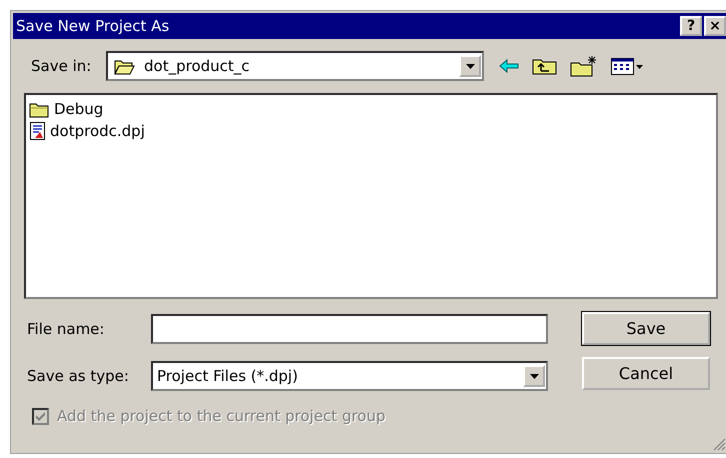 The width and height of the screenshot is (726, 458). What do you see at coordinates (584, 66) in the screenshot?
I see `new-folder-icon` at bounding box center [584, 66].